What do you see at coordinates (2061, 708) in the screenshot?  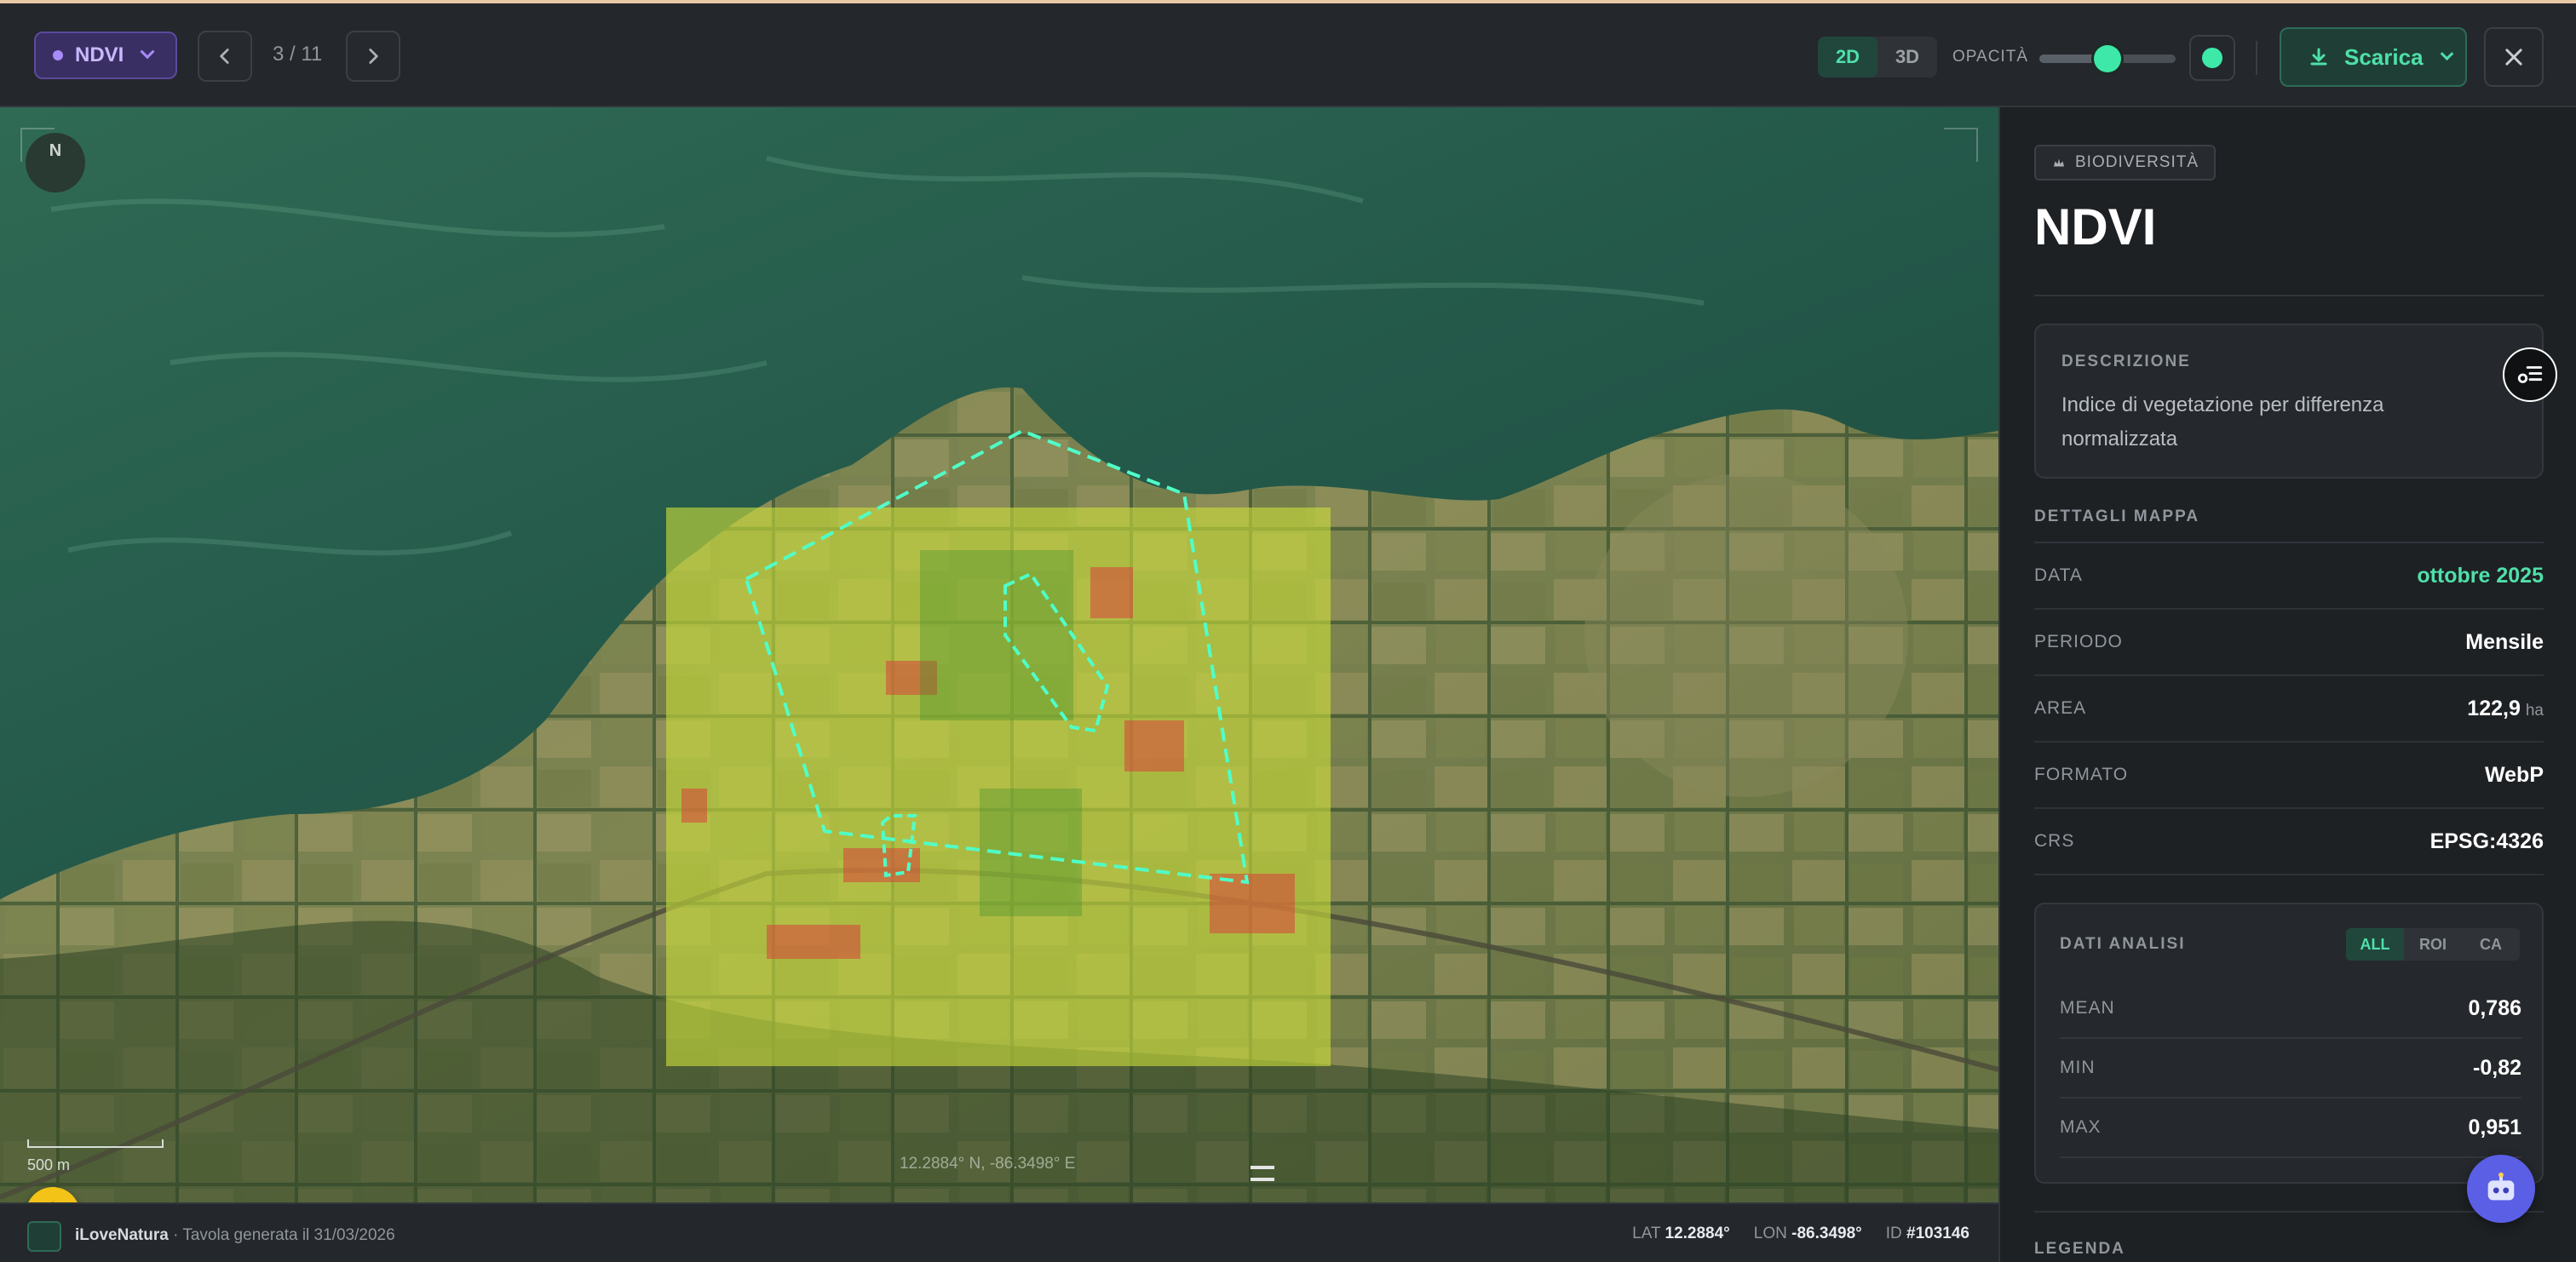 I see `detail-key: AREA` at bounding box center [2061, 708].